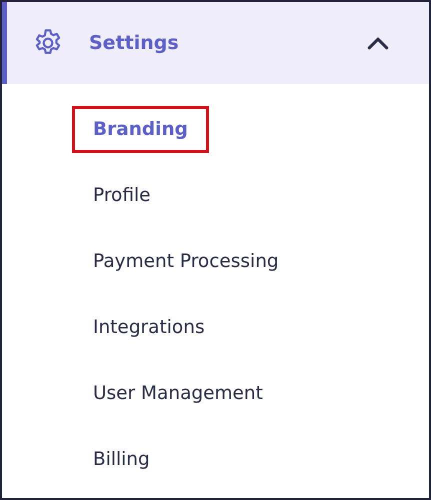 The image size is (431, 500). I want to click on menu-item: Profile, so click(122, 195).